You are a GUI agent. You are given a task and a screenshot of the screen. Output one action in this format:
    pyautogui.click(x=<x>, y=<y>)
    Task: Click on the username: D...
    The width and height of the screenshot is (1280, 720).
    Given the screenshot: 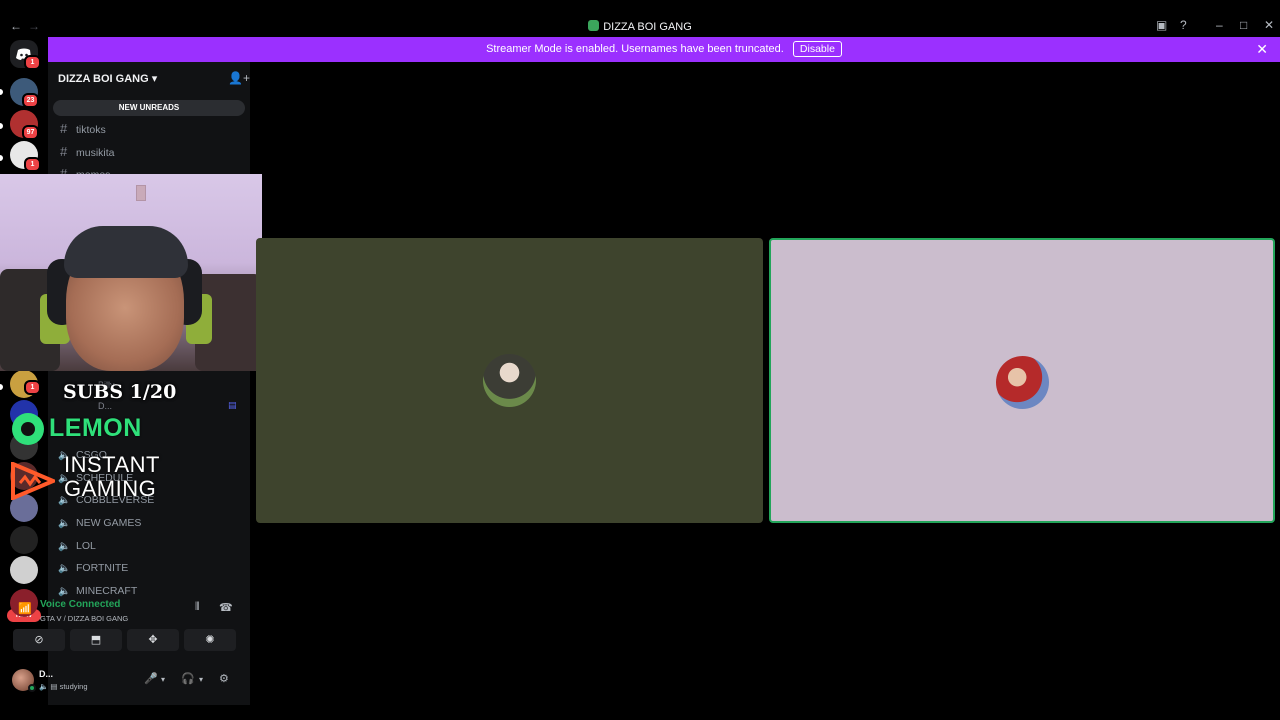 What is the action you would take?
    pyautogui.click(x=46, y=674)
    